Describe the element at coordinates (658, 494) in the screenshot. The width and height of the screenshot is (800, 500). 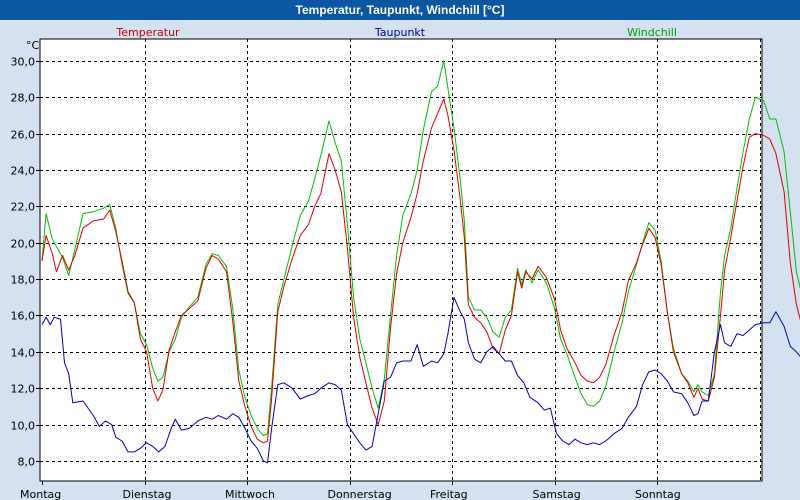
I see `x-tick-label-day: Sonntag` at that location.